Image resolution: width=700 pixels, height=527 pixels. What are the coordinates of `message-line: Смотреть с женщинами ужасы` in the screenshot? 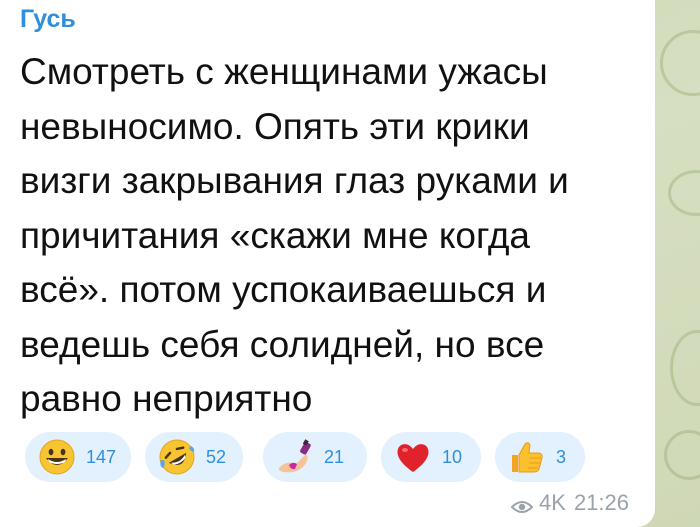 It's located at (284, 71).